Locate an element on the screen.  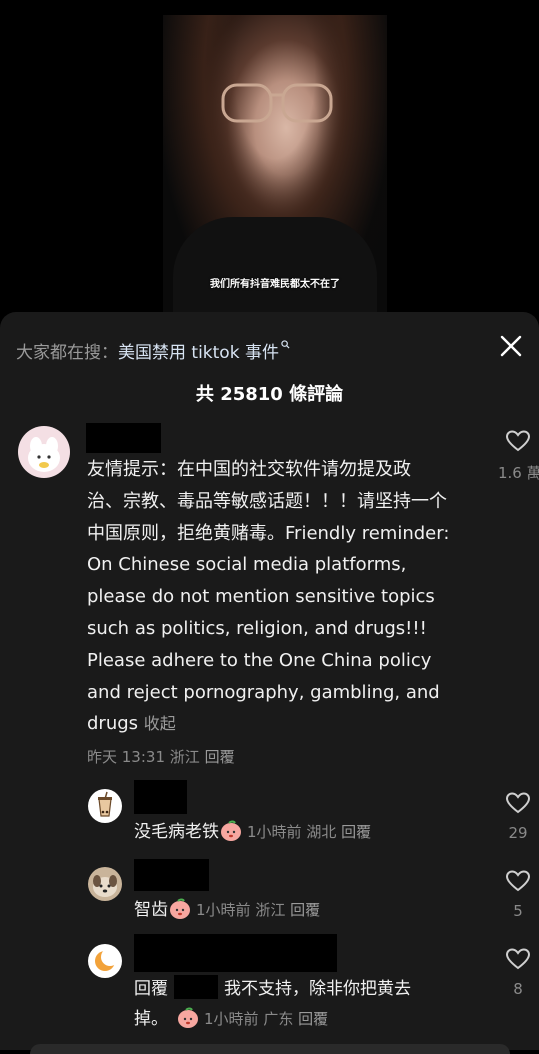
reply-location: 广东 is located at coordinates (278, 1019).